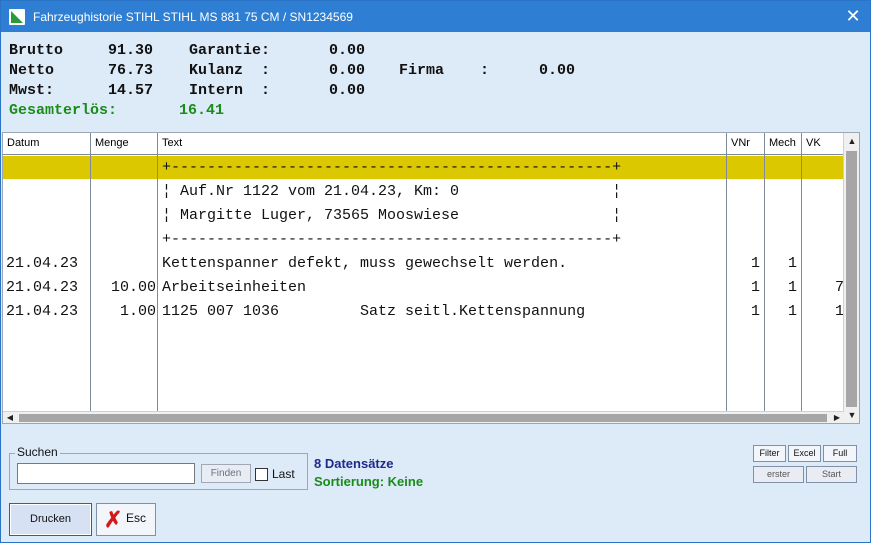 This screenshot has width=871, height=543. Describe the element at coordinates (840, 453) in the screenshot. I see `full-button: Full` at that location.